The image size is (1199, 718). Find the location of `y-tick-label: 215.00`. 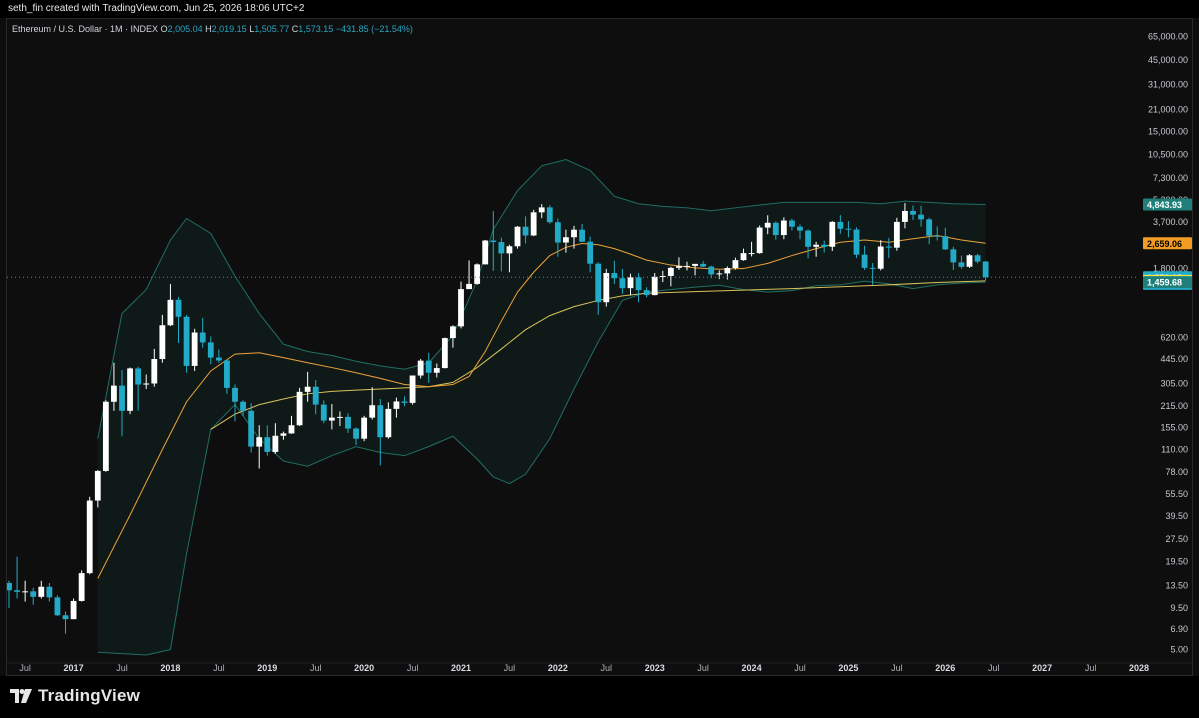

y-tick-label: 215.00 is located at coordinates (1174, 406).